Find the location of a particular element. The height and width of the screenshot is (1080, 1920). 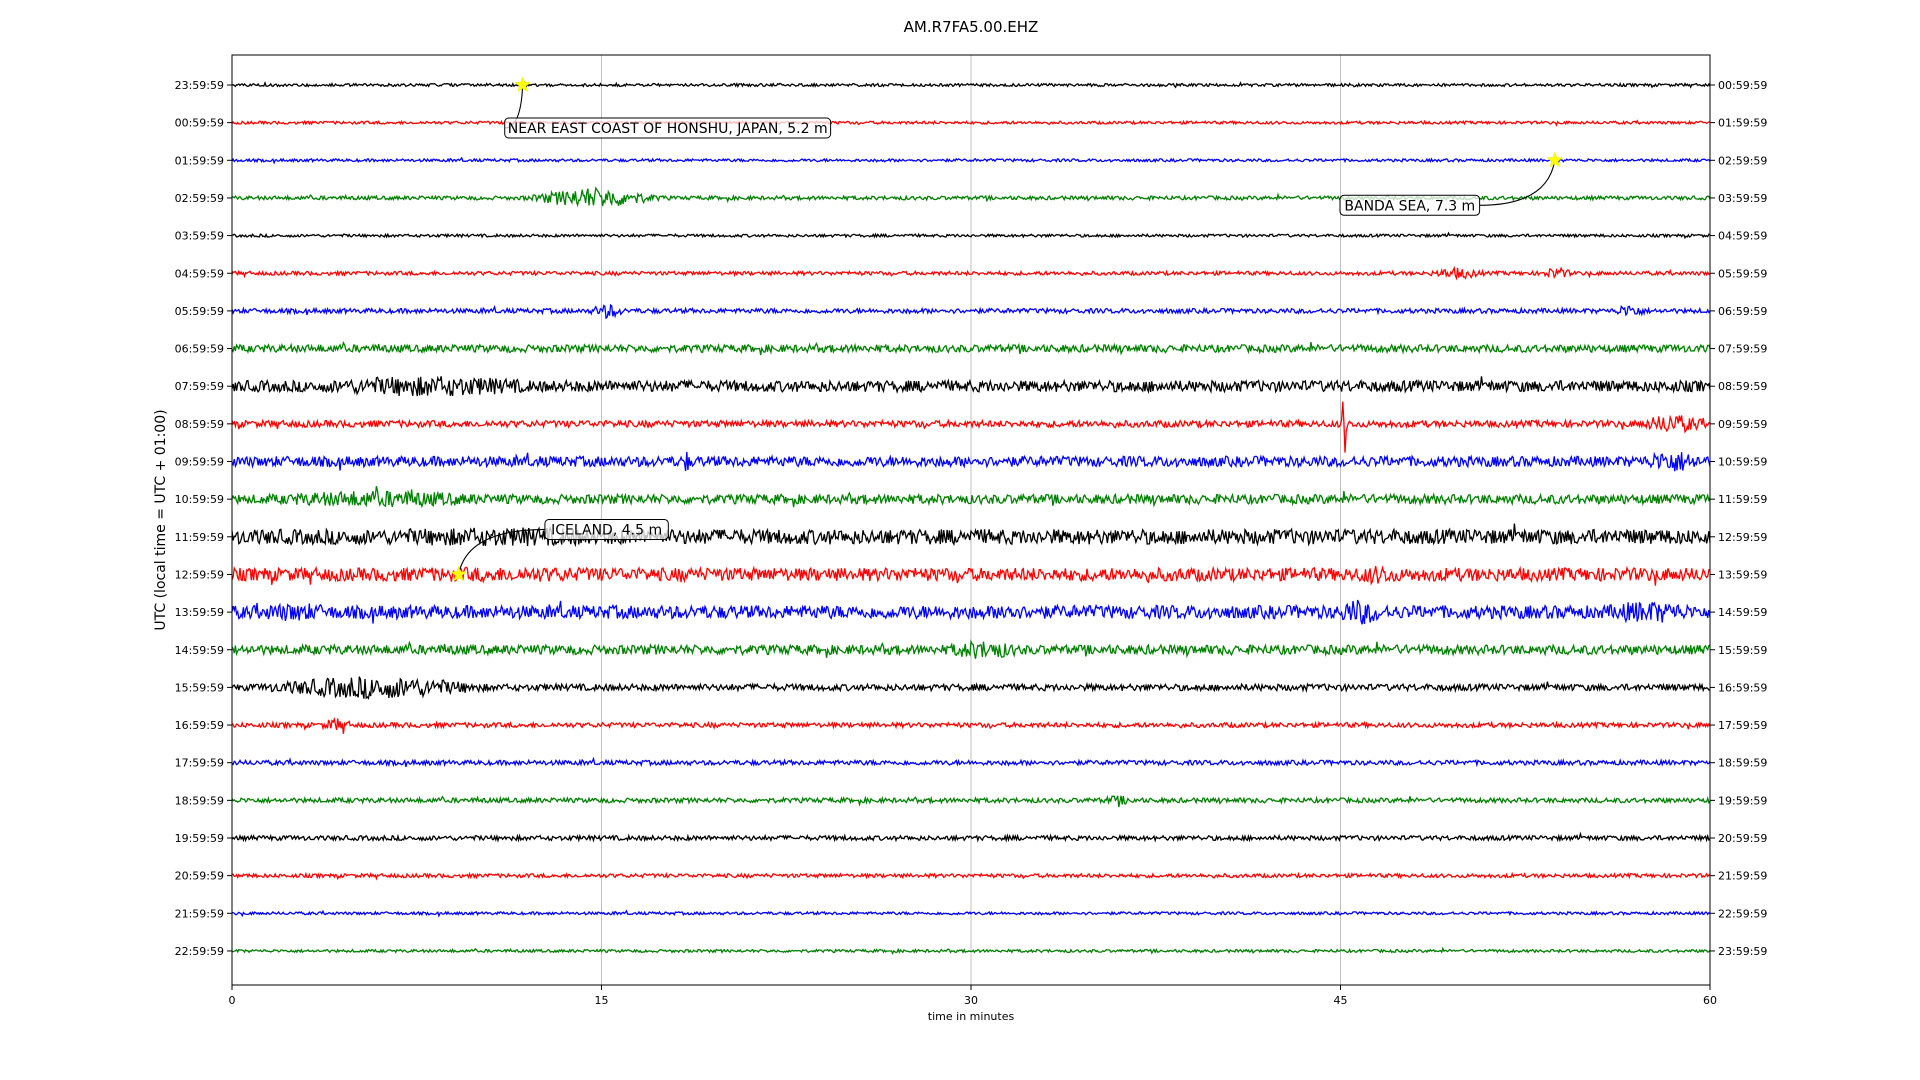

event-label: ICELAND, 4.5 m is located at coordinates (606, 530).